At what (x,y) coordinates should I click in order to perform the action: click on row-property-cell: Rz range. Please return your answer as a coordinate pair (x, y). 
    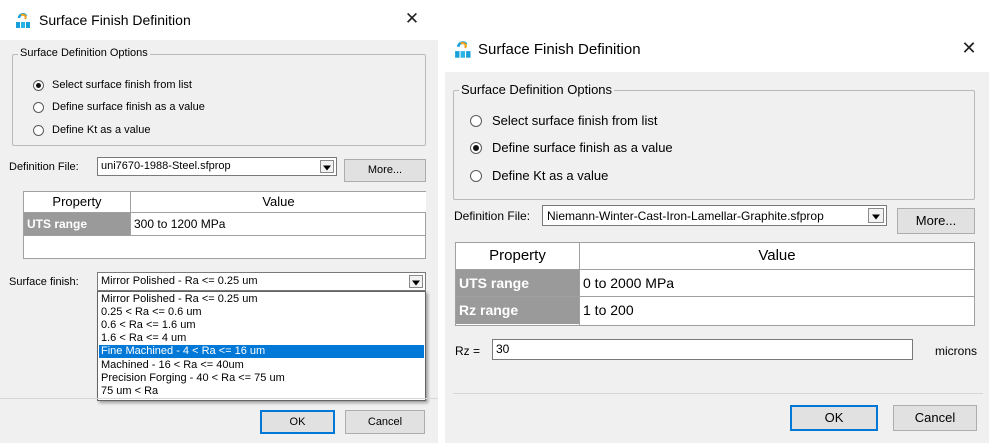
    Looking at the image, I should click on (517, 310).